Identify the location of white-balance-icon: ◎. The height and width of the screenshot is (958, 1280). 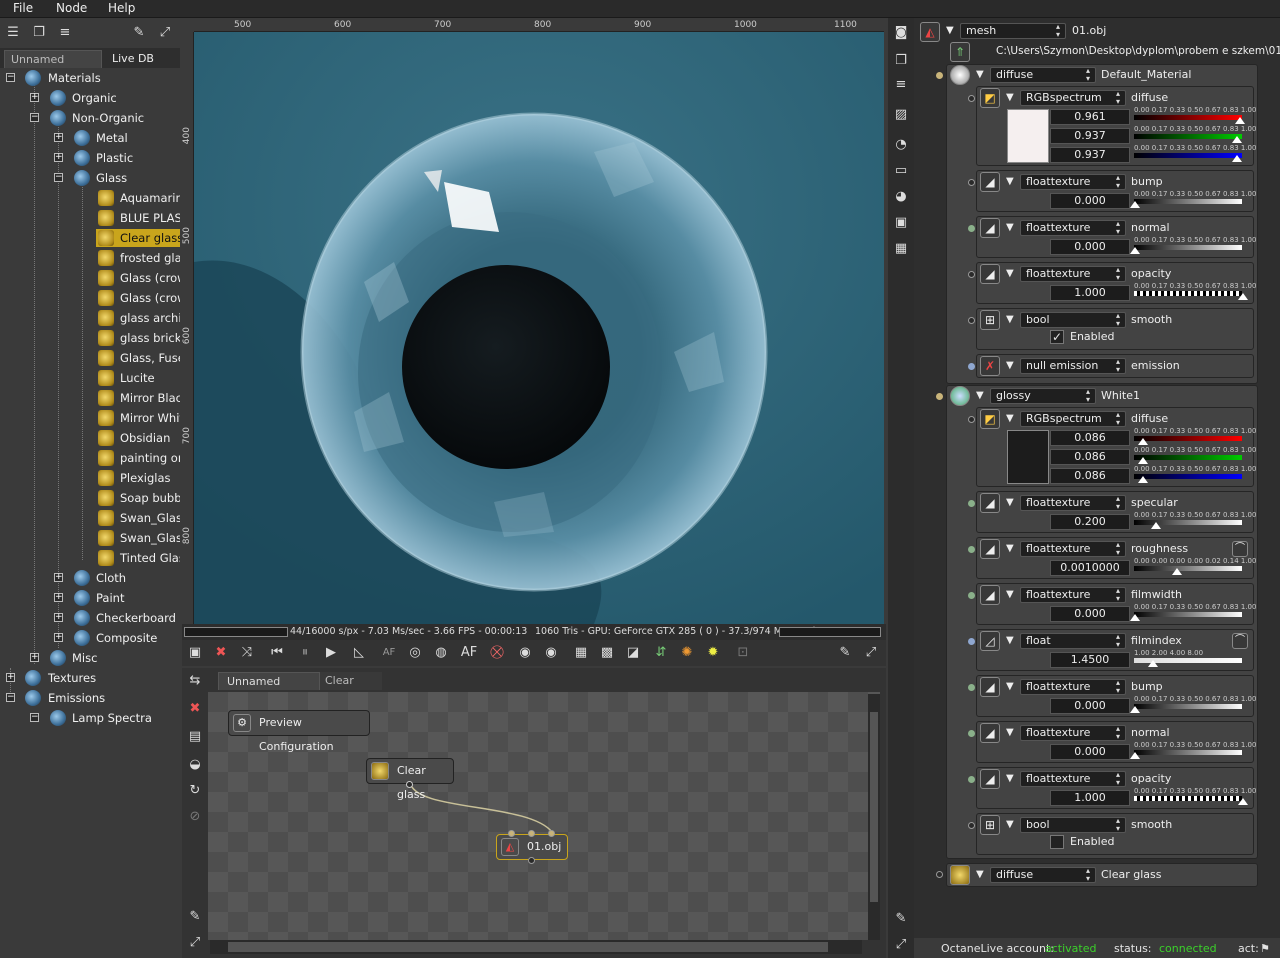
(415, 653).